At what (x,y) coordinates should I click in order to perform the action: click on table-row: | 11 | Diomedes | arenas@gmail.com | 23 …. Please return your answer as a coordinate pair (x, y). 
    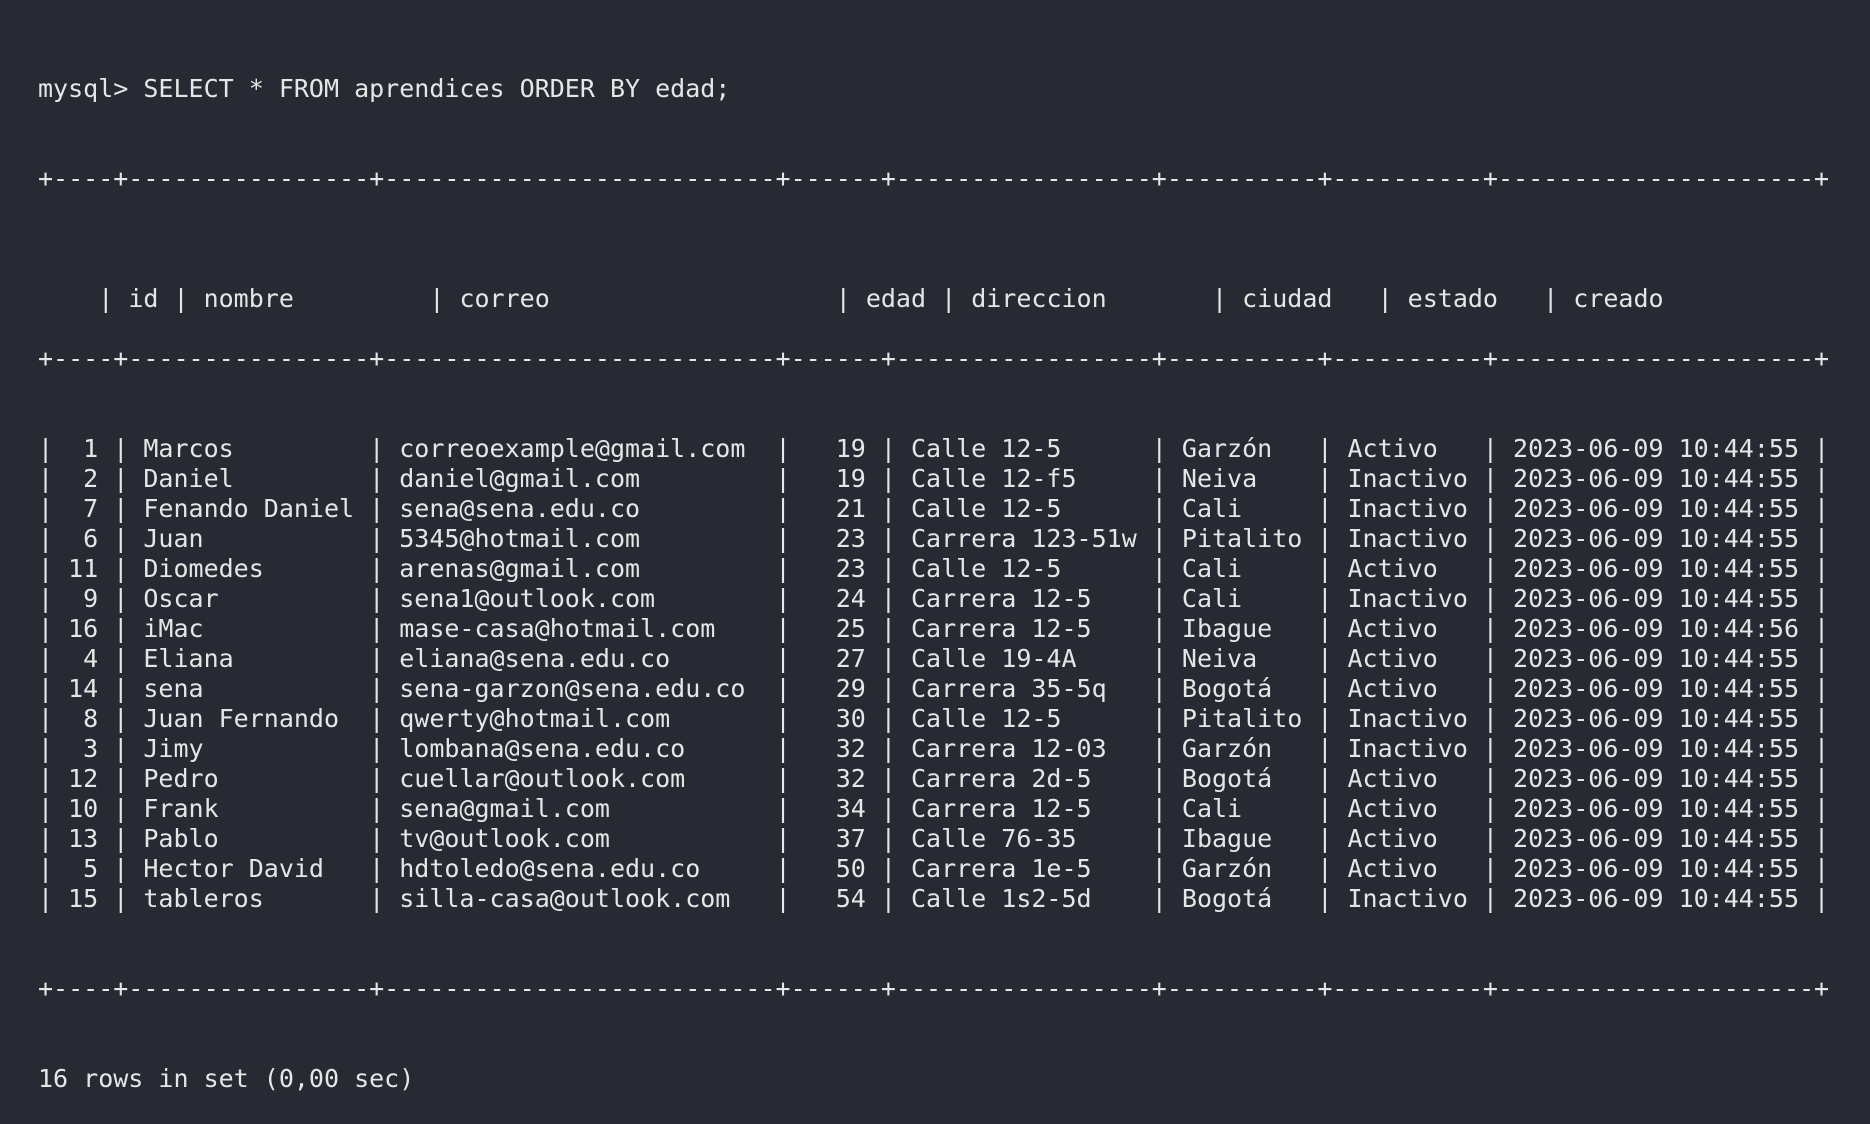
    Looking at the image, I should click on (934, 568).